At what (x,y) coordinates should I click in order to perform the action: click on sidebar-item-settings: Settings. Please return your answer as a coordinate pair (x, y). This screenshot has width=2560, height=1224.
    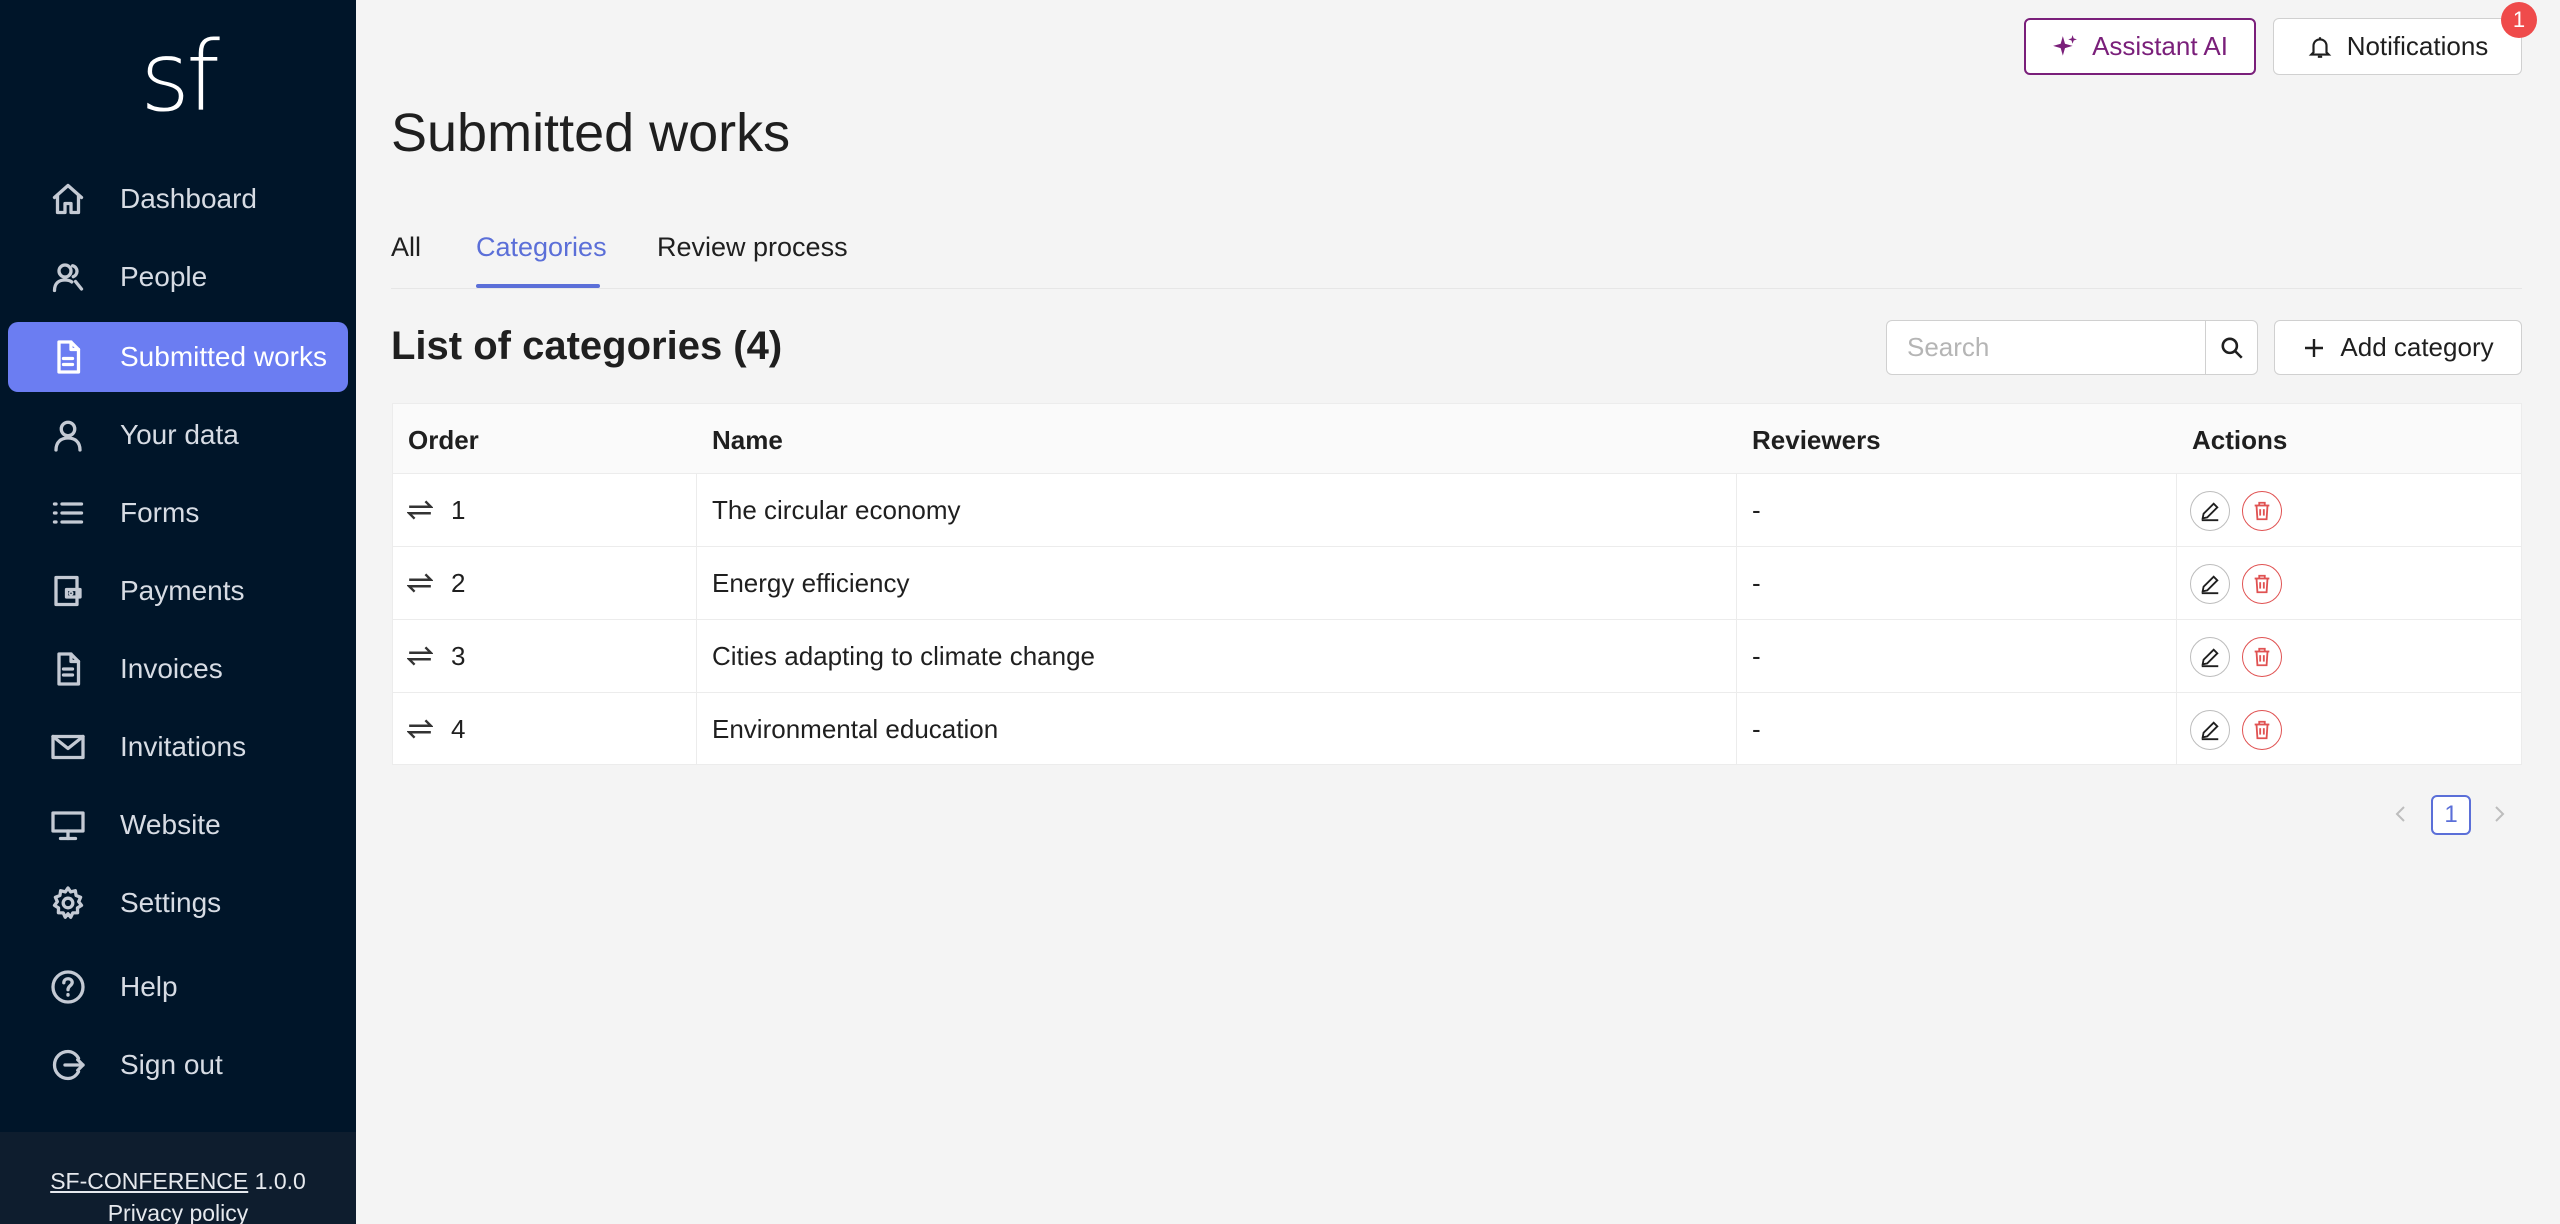
    Looking at the image, I should click on (178, 903).